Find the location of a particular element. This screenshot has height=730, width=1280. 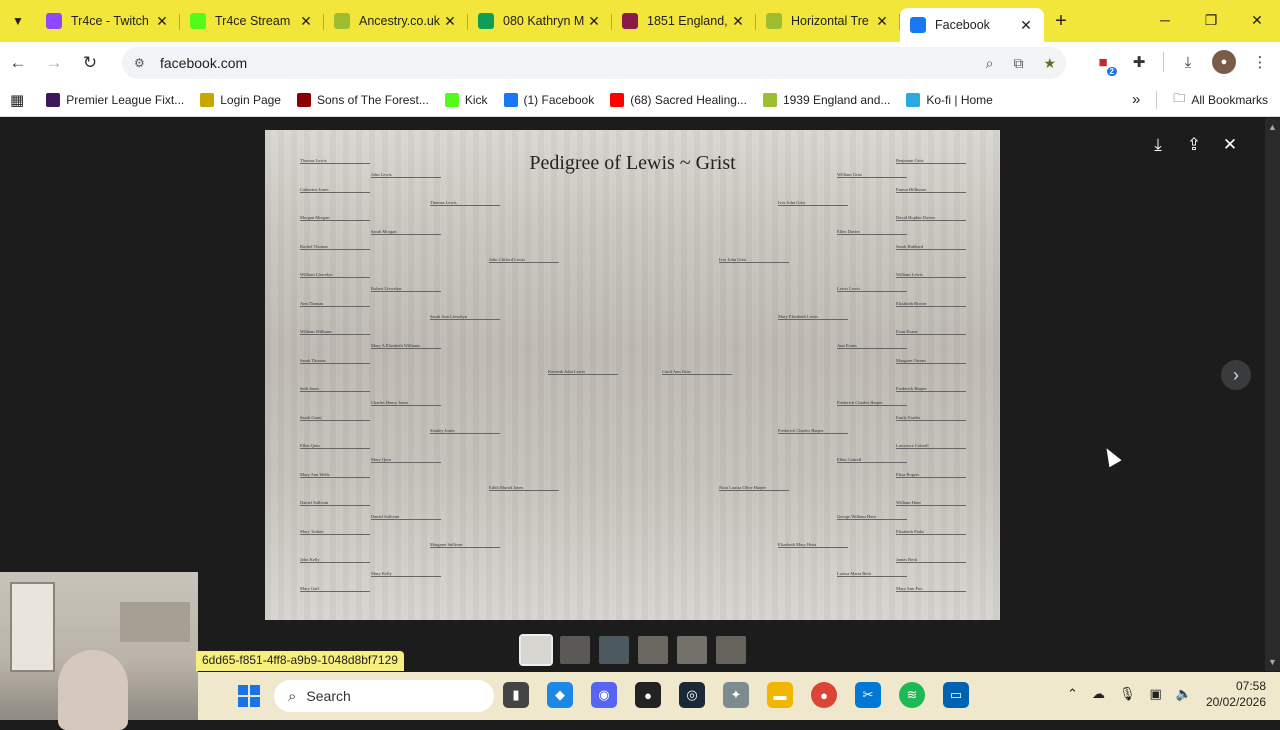

pedigree-person: Frederick Harper is located at coordinates (931, 389).